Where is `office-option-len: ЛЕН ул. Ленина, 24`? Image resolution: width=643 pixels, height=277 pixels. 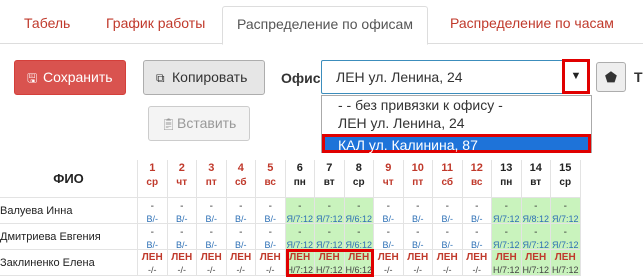 office-option-len: ЛЕН ул. Ленина, 24 is located at coordinates (456, 123).